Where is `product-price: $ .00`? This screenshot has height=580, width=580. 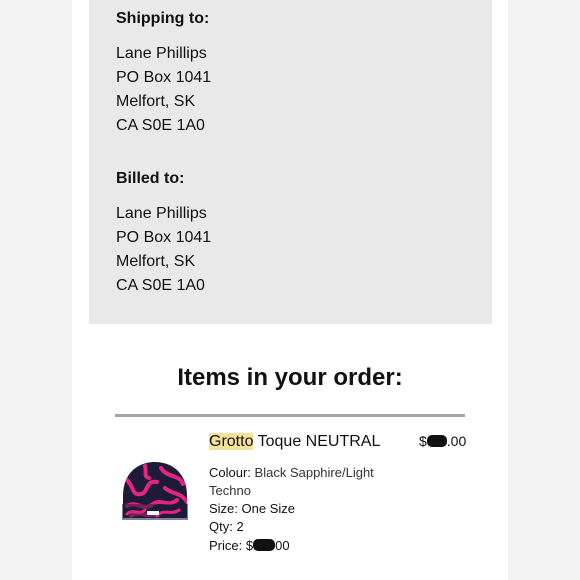 product-price: $ .00 is located at coordinates (442, 441).